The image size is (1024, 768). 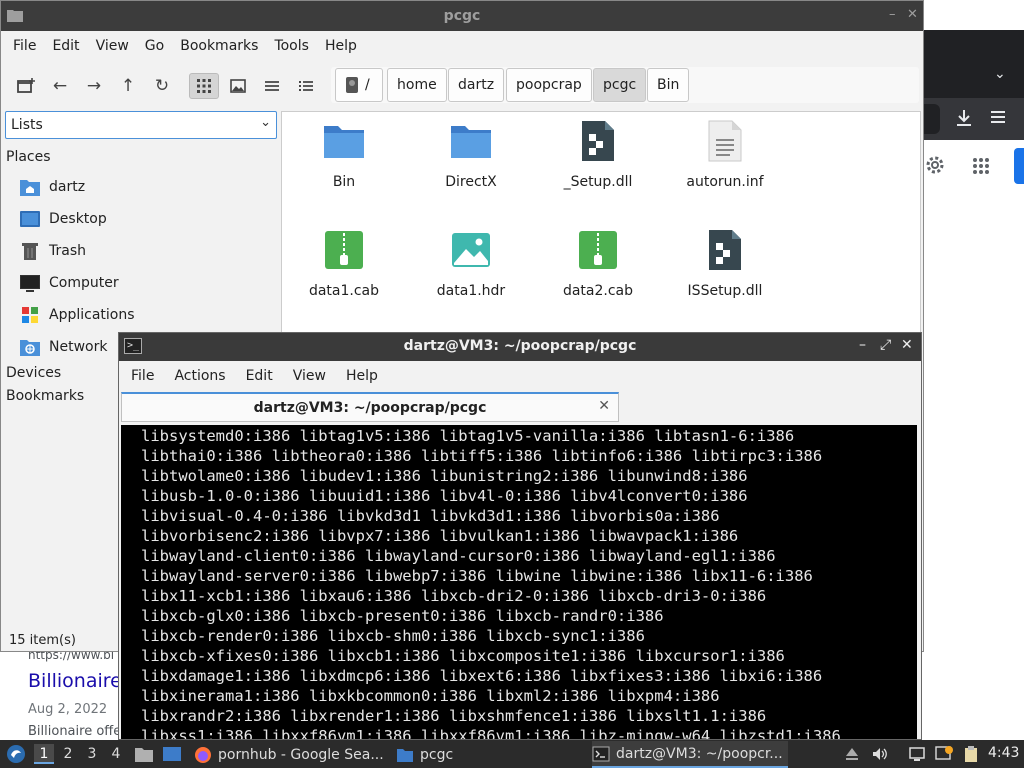 What do you see at coordinates (604, 406) in the screenshot?
I see `close-tab-icon: ✕` at bounding box center [604, 406].